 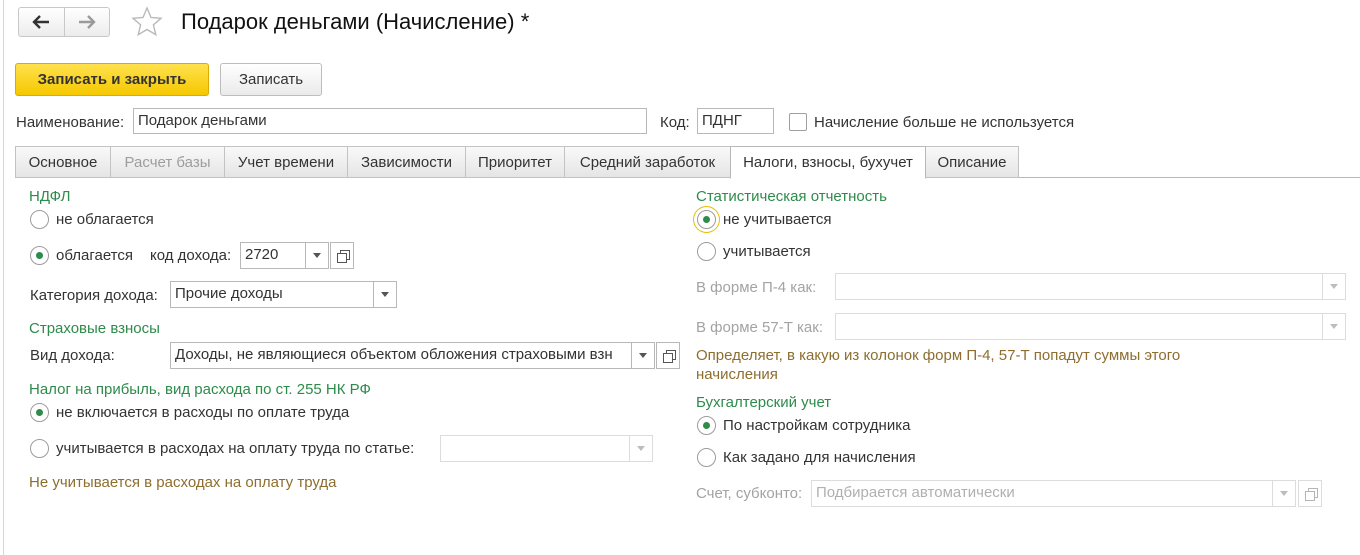 What do you see at coordinates (273, 255) in the screenshot?
I see `income-code-field: 2720` at bounding box center [273, 255].